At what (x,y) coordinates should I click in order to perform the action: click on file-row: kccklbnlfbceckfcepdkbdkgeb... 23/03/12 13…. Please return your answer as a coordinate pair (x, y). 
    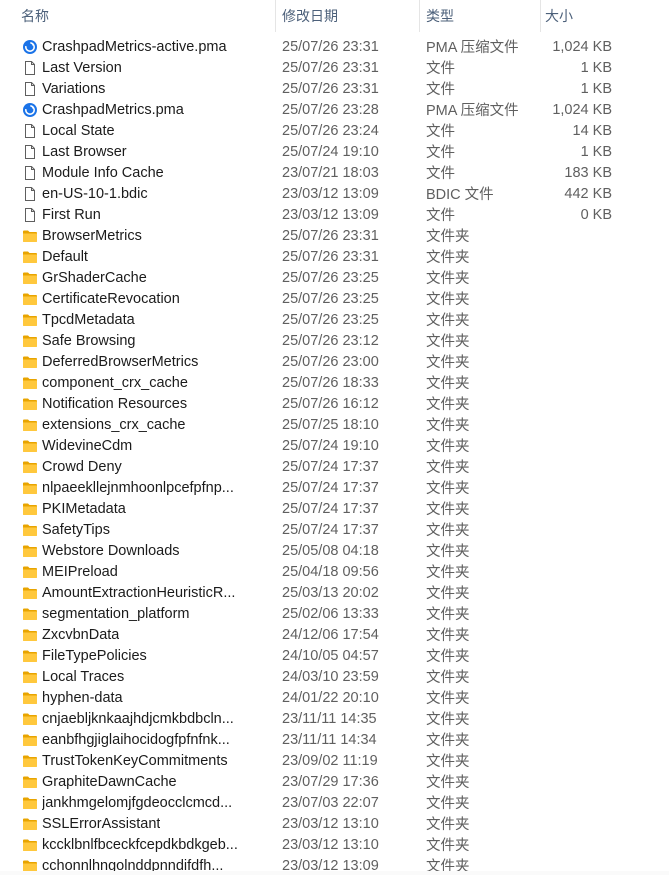
    Looking at the image, I should click on (334, 844).